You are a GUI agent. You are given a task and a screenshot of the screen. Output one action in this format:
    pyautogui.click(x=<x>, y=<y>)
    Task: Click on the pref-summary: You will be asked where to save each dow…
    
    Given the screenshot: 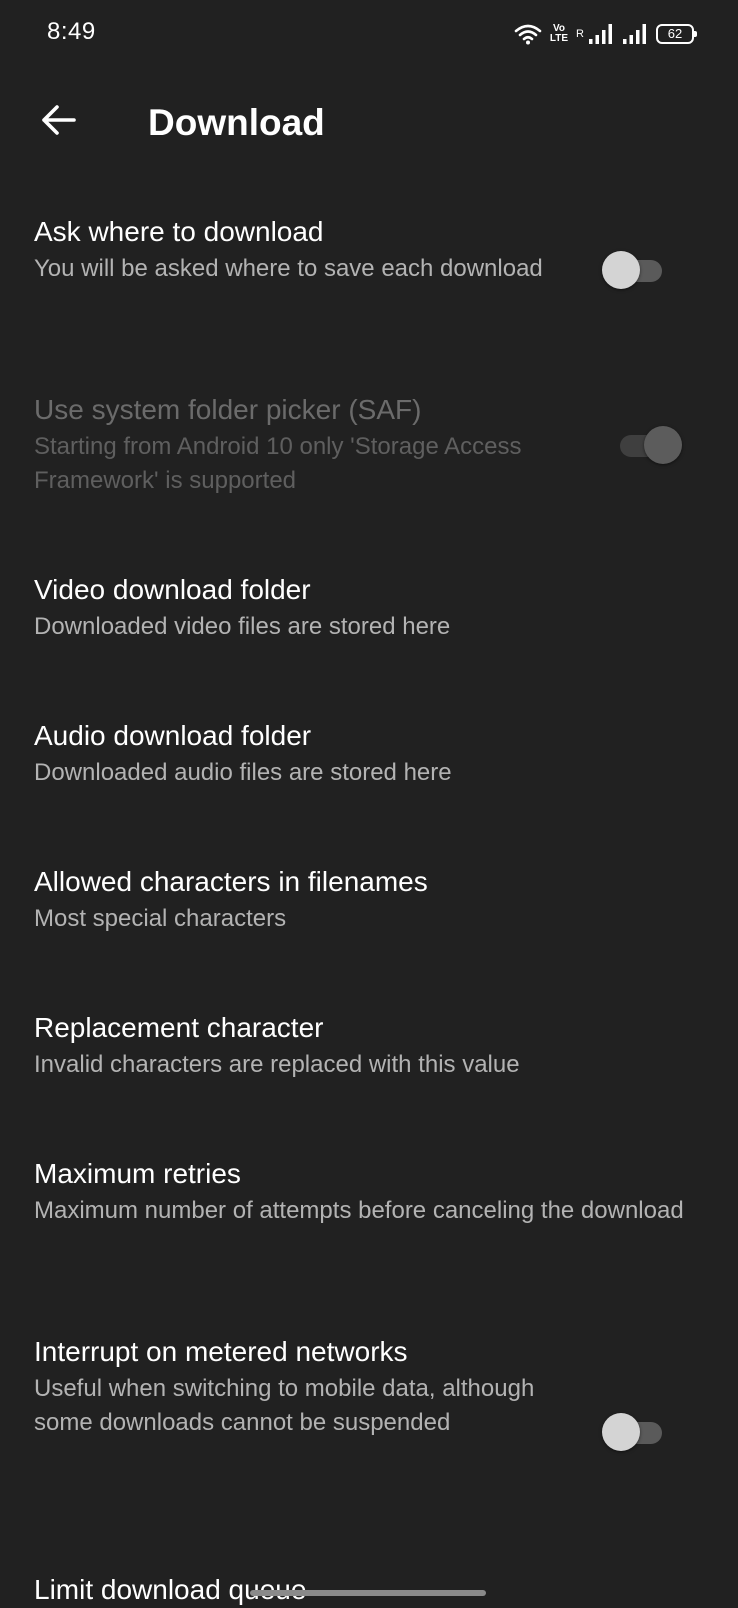 What is the action you would take?
    pyautogui.click(x=288, y=268)
    